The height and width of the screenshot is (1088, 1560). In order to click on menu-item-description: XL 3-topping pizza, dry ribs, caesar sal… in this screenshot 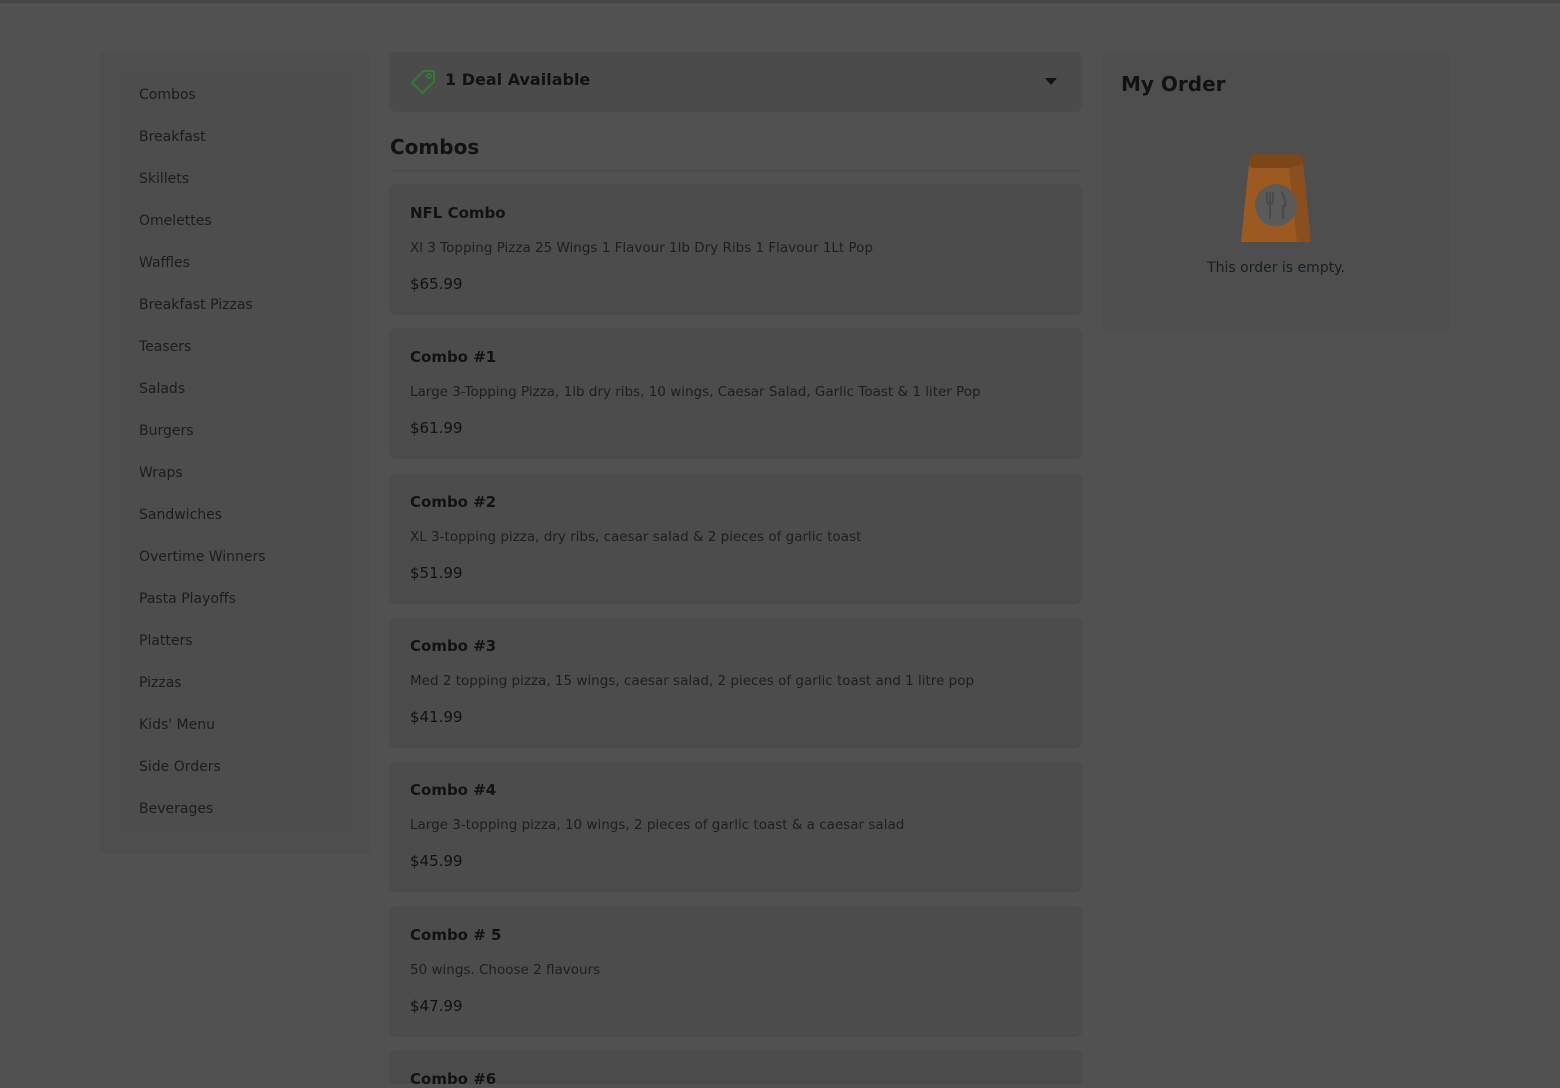, I will do `click(636, 537)`.